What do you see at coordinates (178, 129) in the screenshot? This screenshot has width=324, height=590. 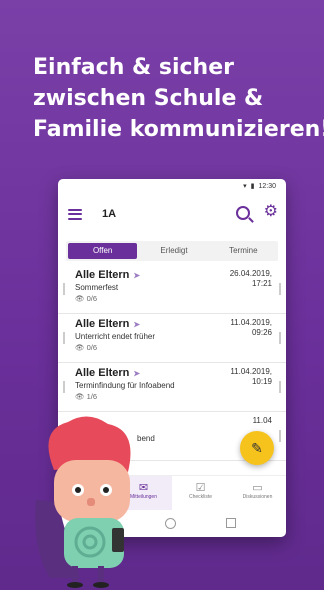 I see `headline-line-3: Familie kommunizieren!` at bounding box center [178, 129].